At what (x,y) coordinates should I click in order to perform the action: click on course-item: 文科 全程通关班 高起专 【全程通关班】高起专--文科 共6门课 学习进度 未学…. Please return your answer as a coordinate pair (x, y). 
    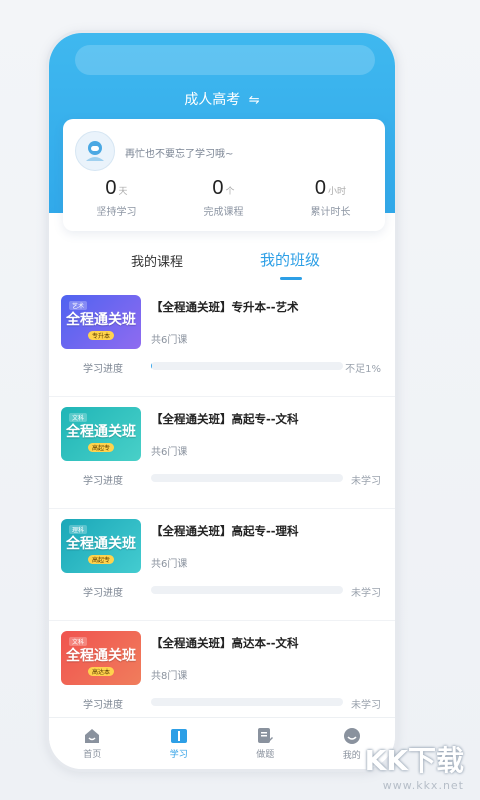
    Looking at the image, I should click on (222, 453).